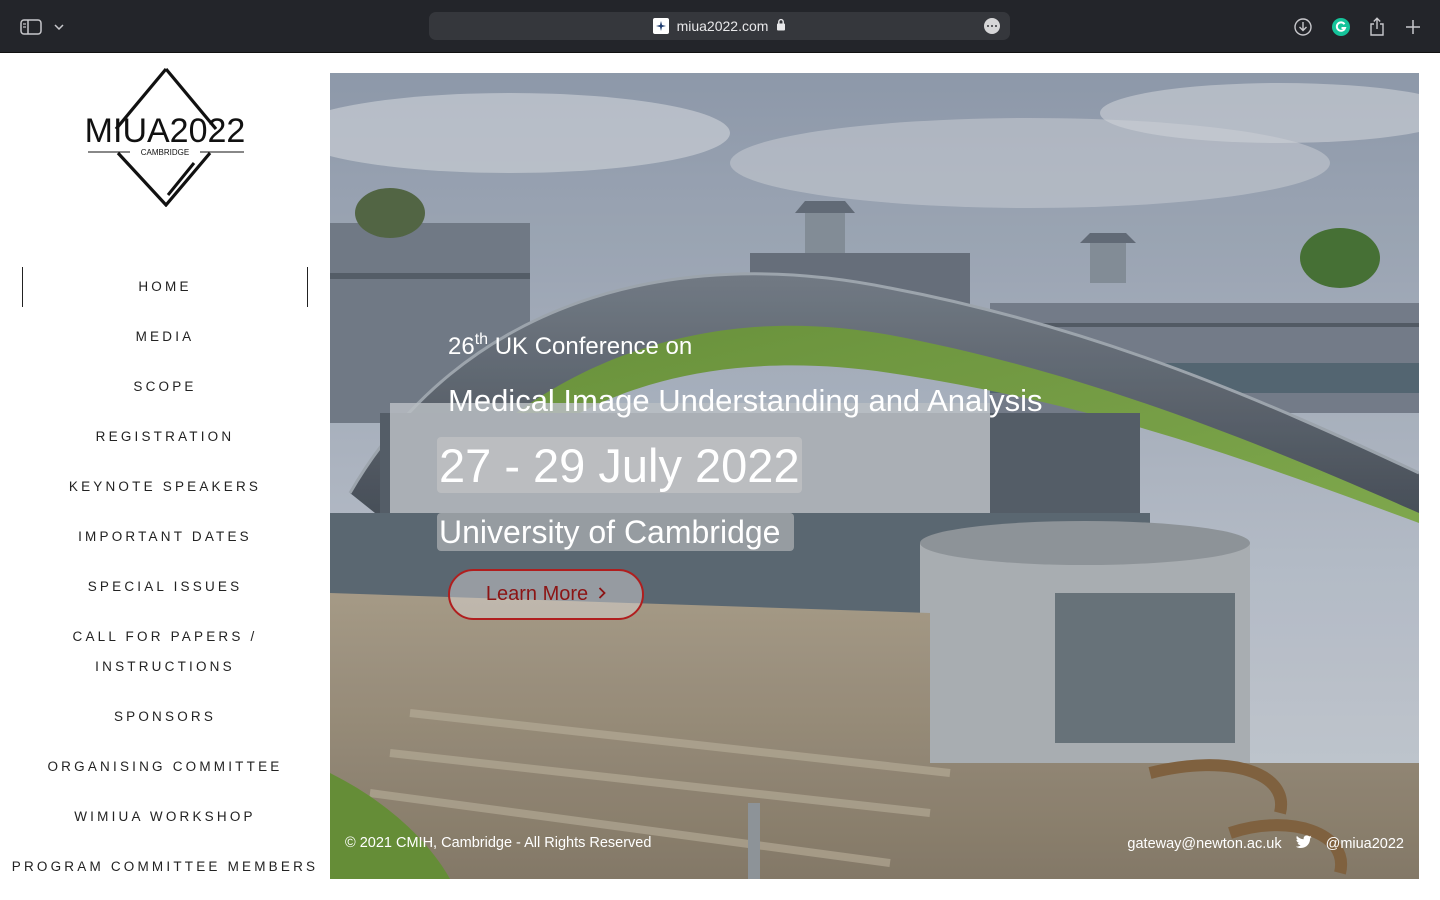 The image size is (1440, 900). What do you see at coordinates (165, 667) in the screenshot?
I see `nav-item-instructions: INSTRUCTIONS` at bounding box center [165, 667].